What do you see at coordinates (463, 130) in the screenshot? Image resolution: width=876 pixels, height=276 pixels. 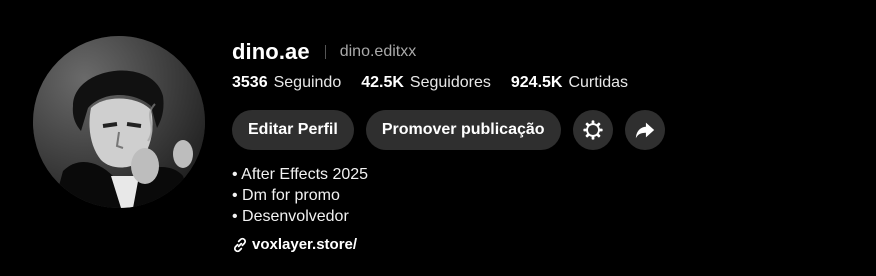 I see `promote-post-button: Promover publicação` at bounding box center [463, 130].